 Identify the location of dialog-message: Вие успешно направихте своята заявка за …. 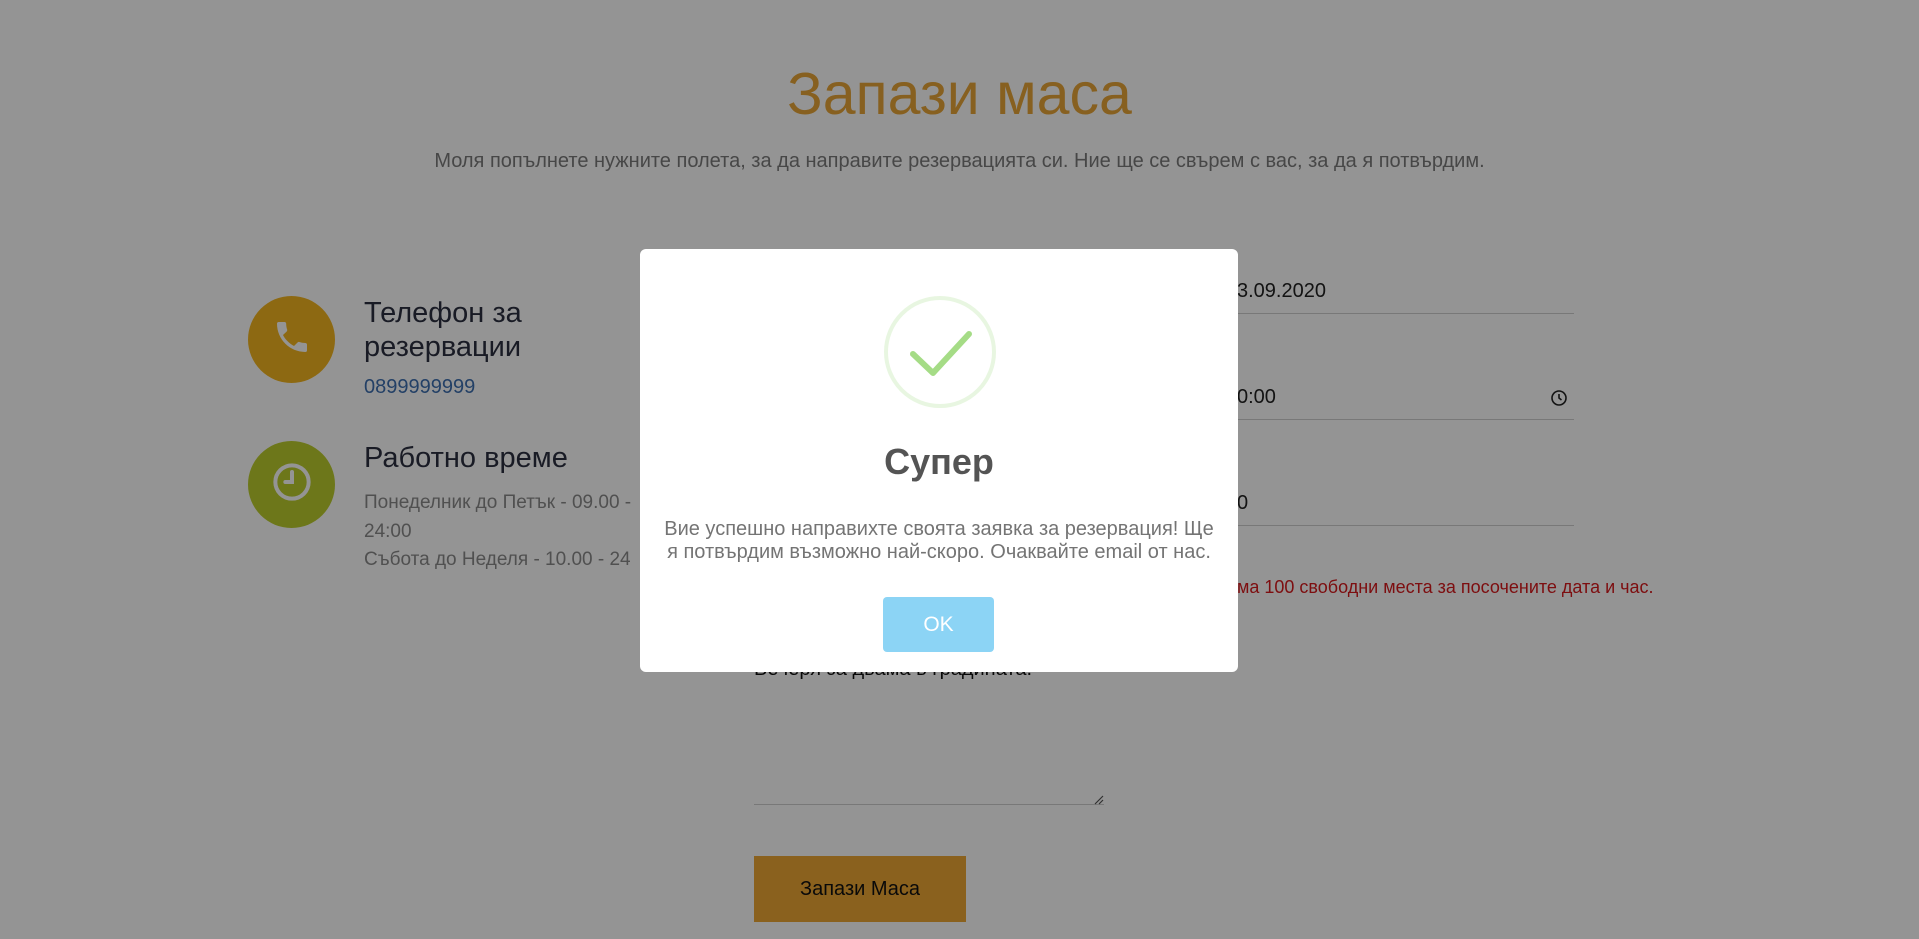
(939, 540).